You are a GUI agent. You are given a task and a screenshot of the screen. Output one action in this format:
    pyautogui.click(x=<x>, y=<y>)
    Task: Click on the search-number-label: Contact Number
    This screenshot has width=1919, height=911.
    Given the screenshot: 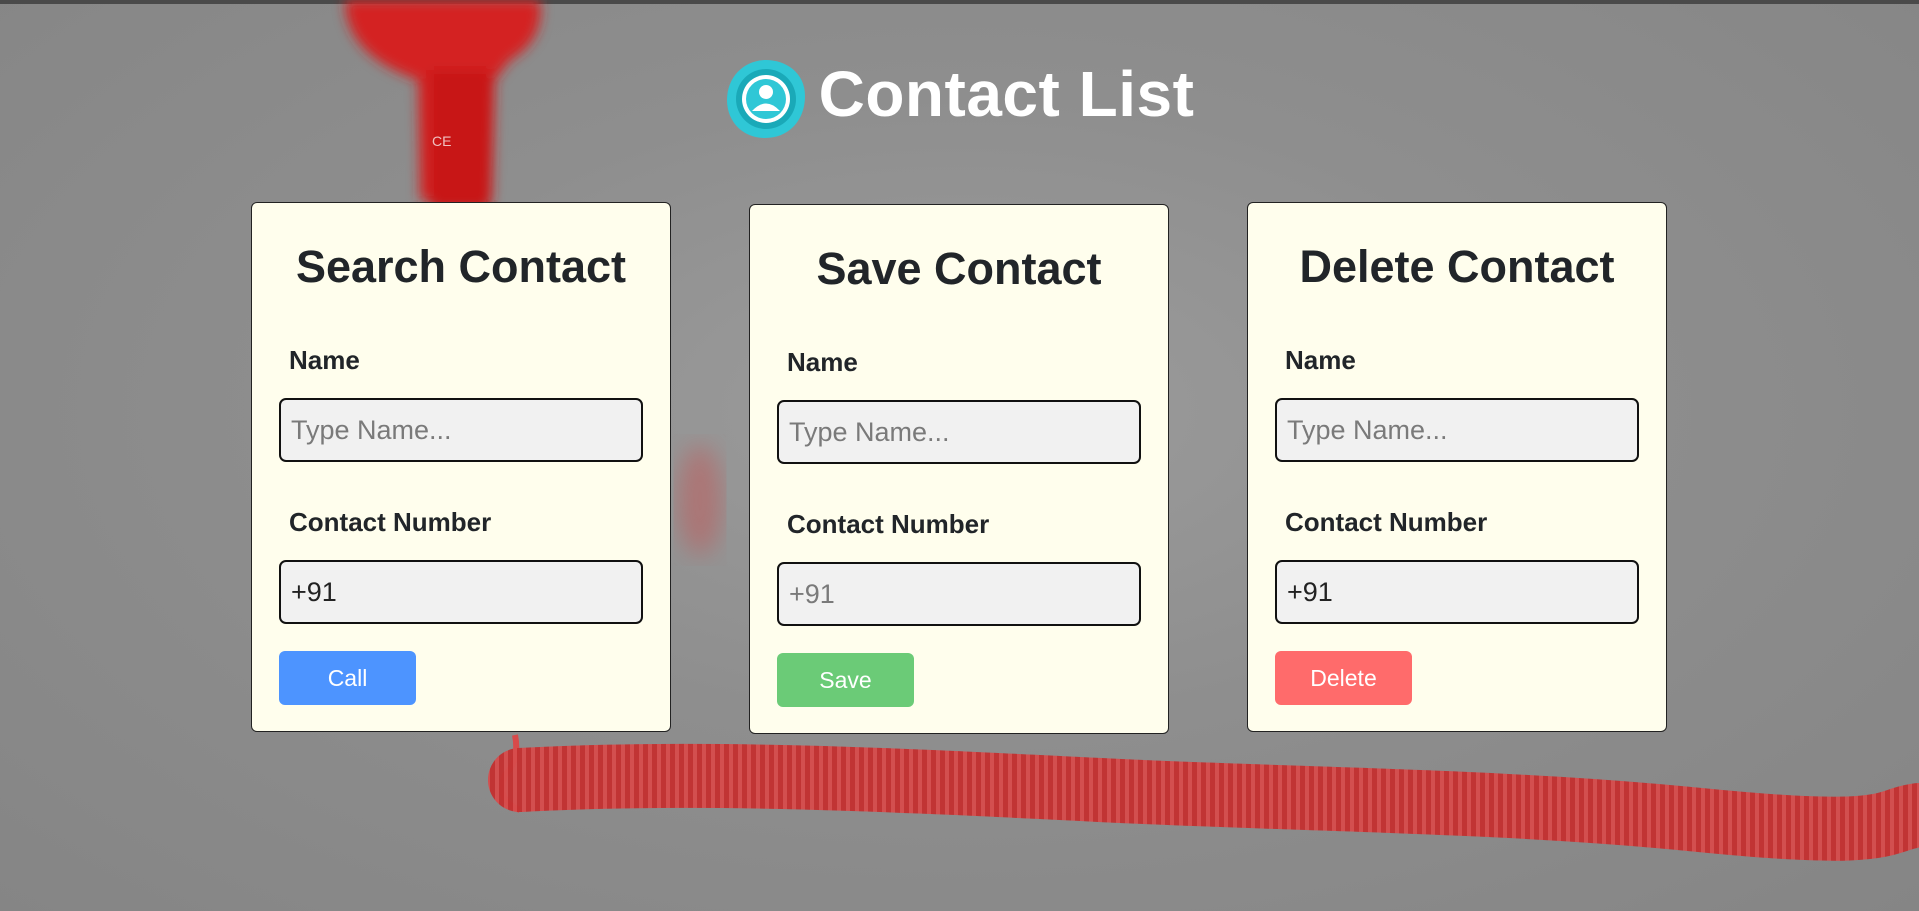 What is the action you would take?
    pyautogui.click(x=390, y=522)
    